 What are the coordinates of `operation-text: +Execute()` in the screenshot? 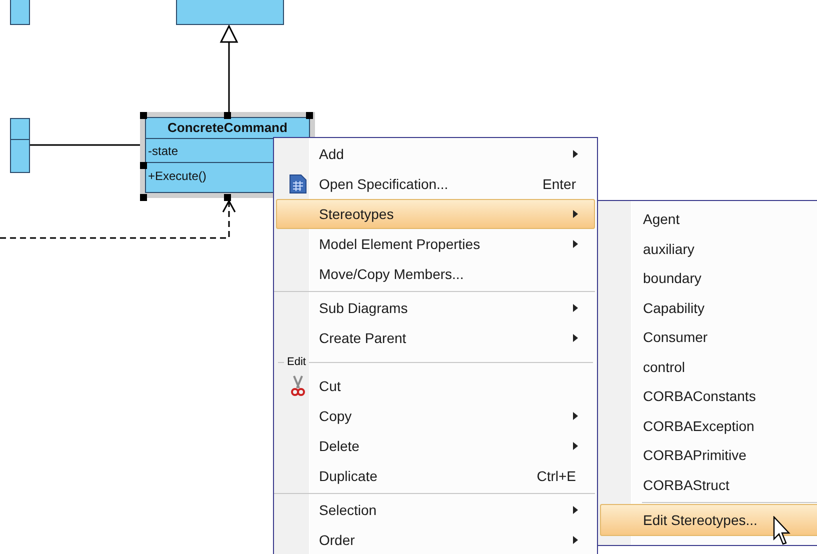 It's located at (177, 176).